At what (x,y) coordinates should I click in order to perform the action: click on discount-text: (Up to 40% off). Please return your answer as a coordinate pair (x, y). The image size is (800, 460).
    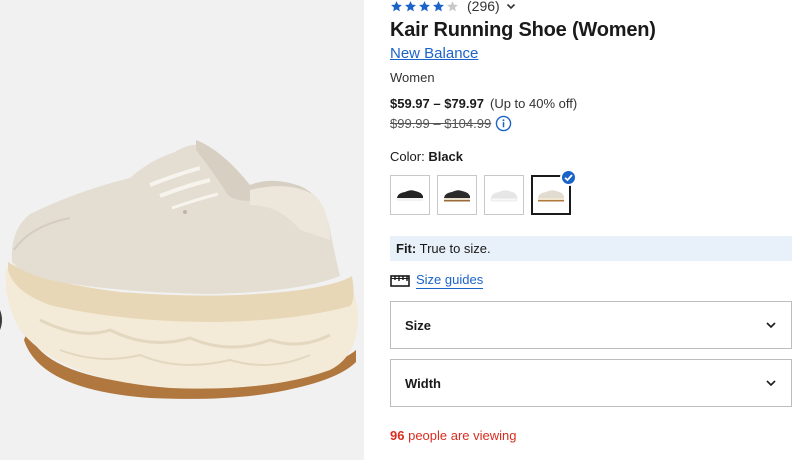
    Looking at the image, I should click on (533, 103).